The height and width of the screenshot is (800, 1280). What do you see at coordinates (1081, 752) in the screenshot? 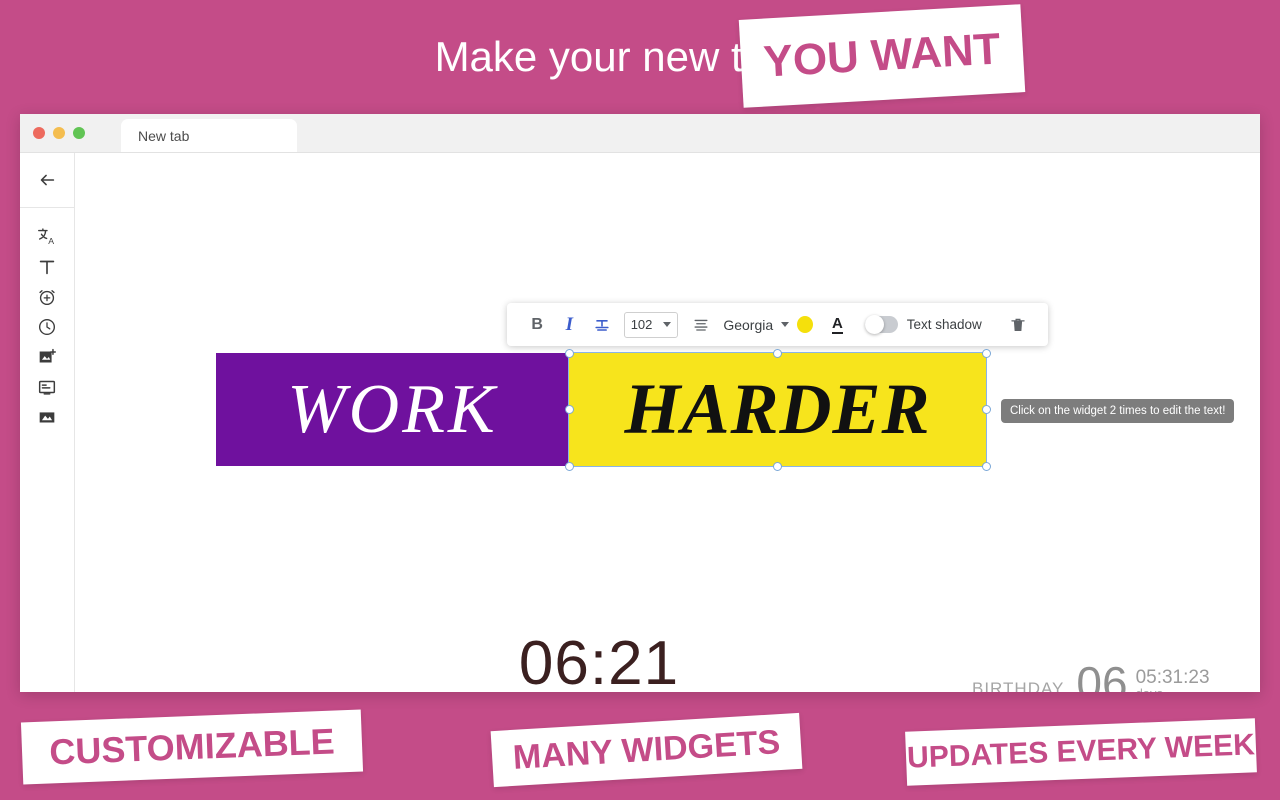
I see `promo-badge-updates: UPDATES EVERY WEEK` at bounding box center [1081, 752].